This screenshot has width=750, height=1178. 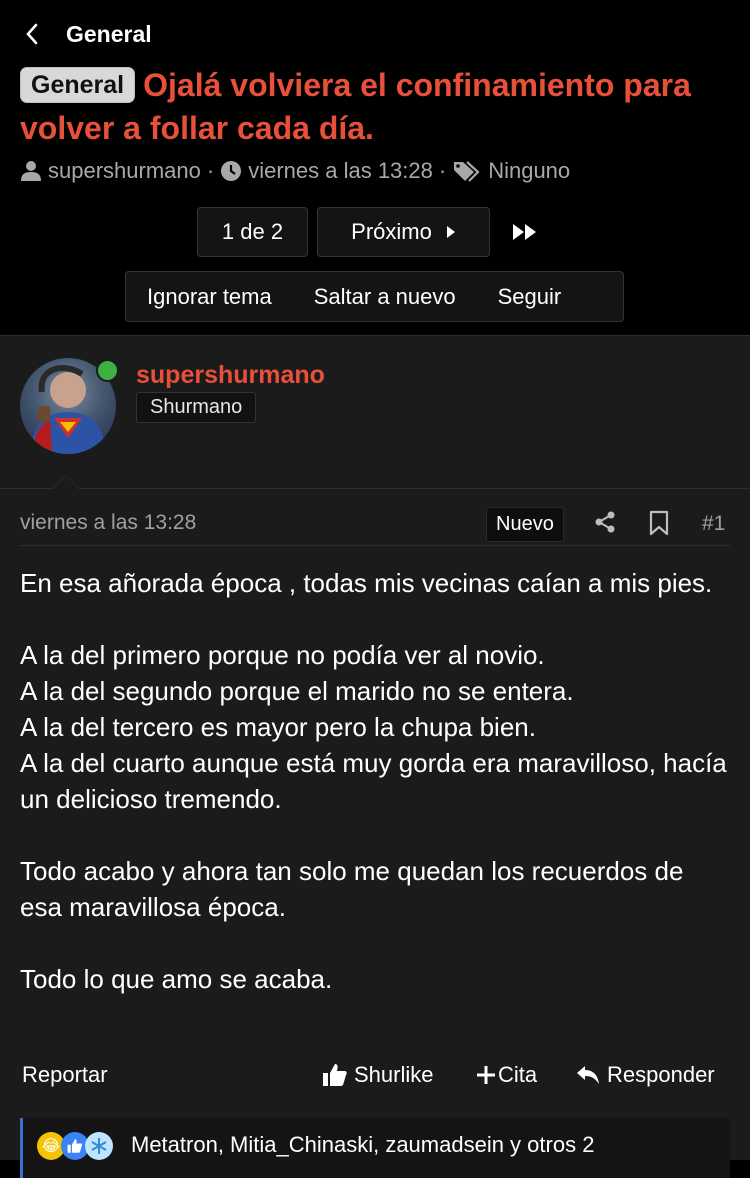 I want to click on reply-icon, so click(x=588, y=1075).